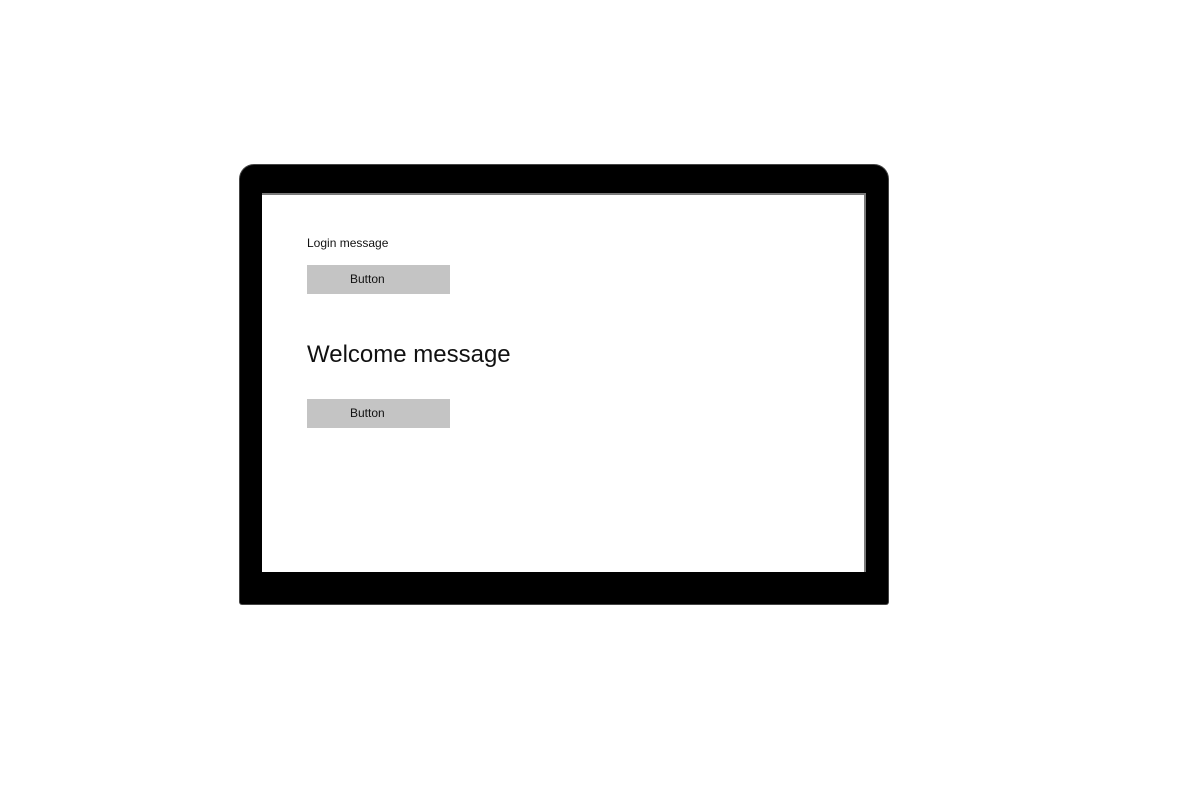 Image resolution: width=1178 pixels, height=802 pixels. I want to click on welcome-button: Button, so click(378, 413).